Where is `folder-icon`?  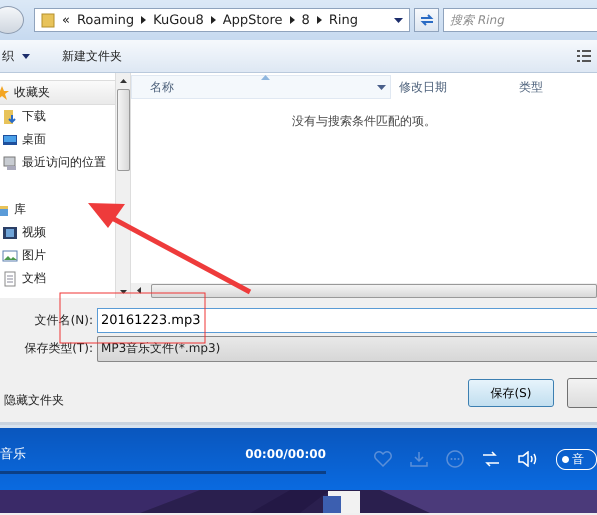 folder-icon is located at coordinates (48, 20).